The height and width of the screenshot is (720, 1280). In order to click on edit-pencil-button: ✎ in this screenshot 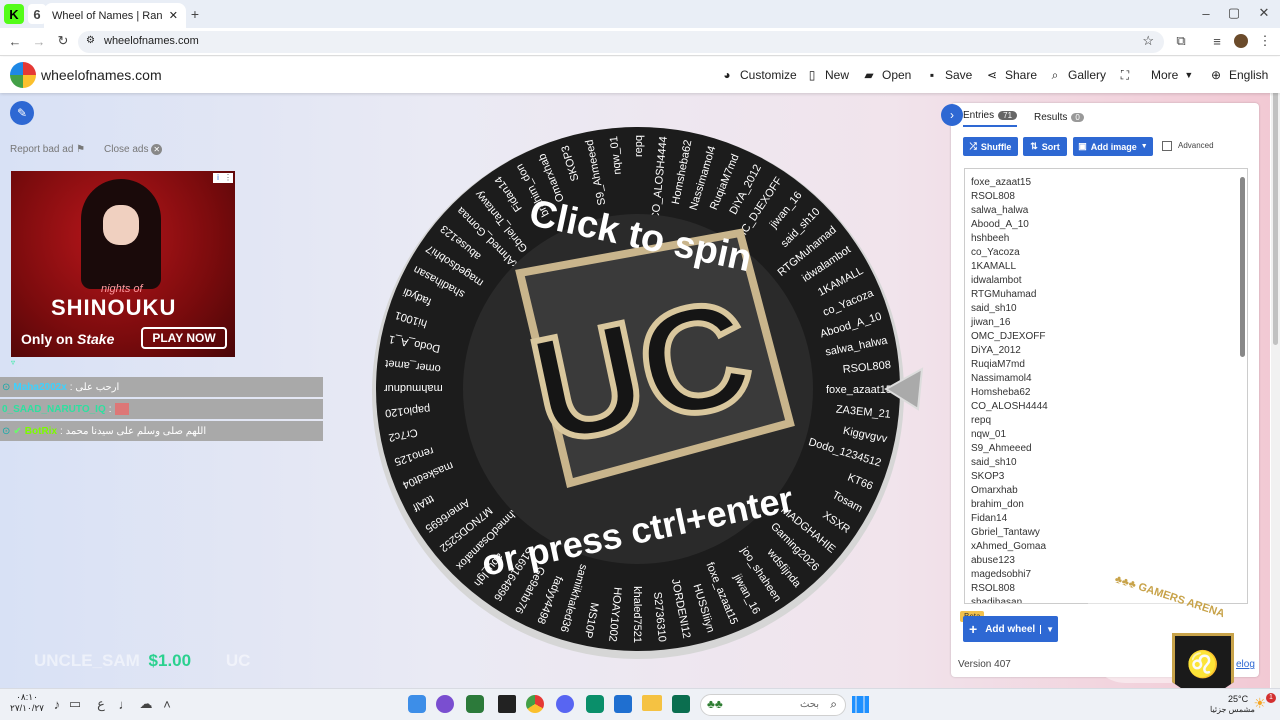, I will do `click(22, 113)`.